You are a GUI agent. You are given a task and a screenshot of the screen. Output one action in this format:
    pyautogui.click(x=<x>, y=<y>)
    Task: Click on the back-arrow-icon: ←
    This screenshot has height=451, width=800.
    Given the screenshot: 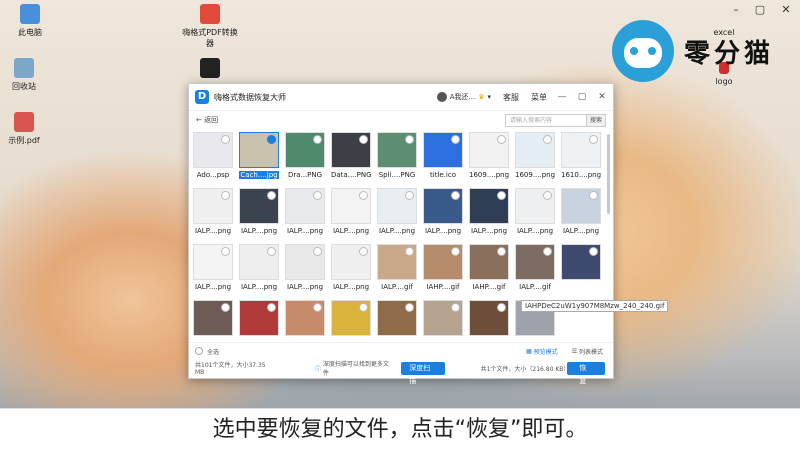 What is the action you would take?
    pyautogui.click(x=200, y=120)
    